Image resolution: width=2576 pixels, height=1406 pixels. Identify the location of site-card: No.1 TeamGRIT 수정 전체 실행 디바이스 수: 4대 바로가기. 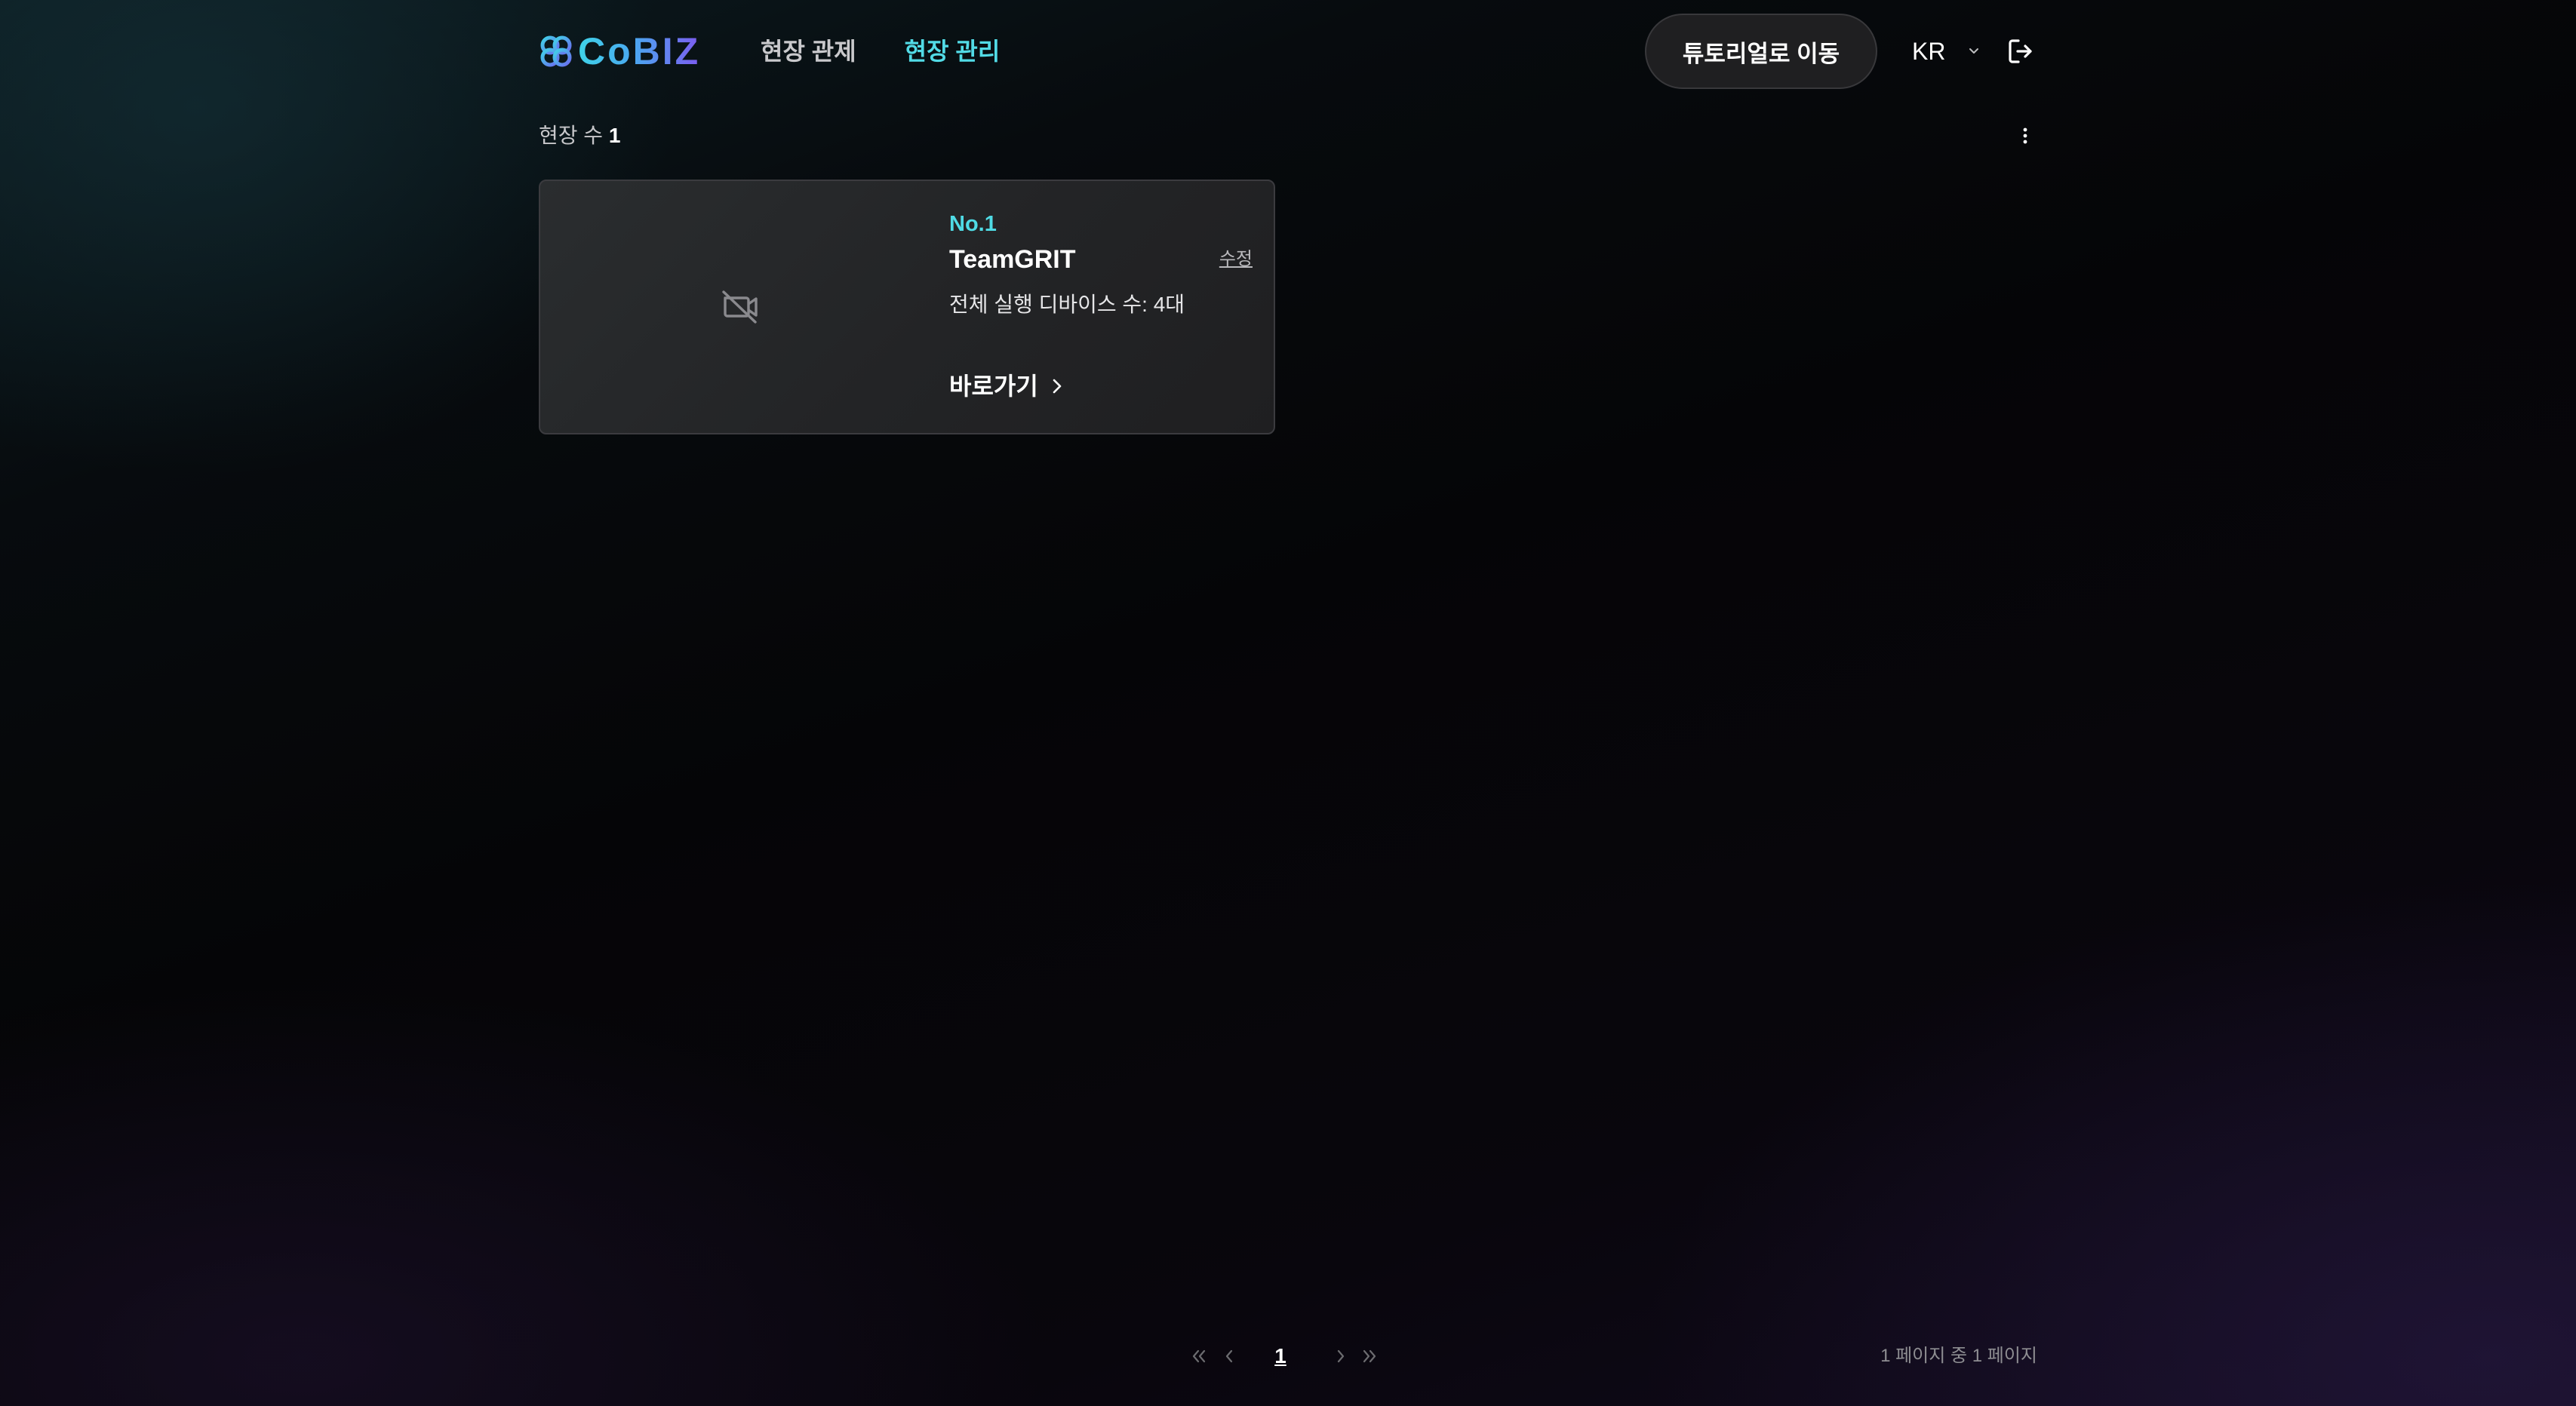
(907, 307).